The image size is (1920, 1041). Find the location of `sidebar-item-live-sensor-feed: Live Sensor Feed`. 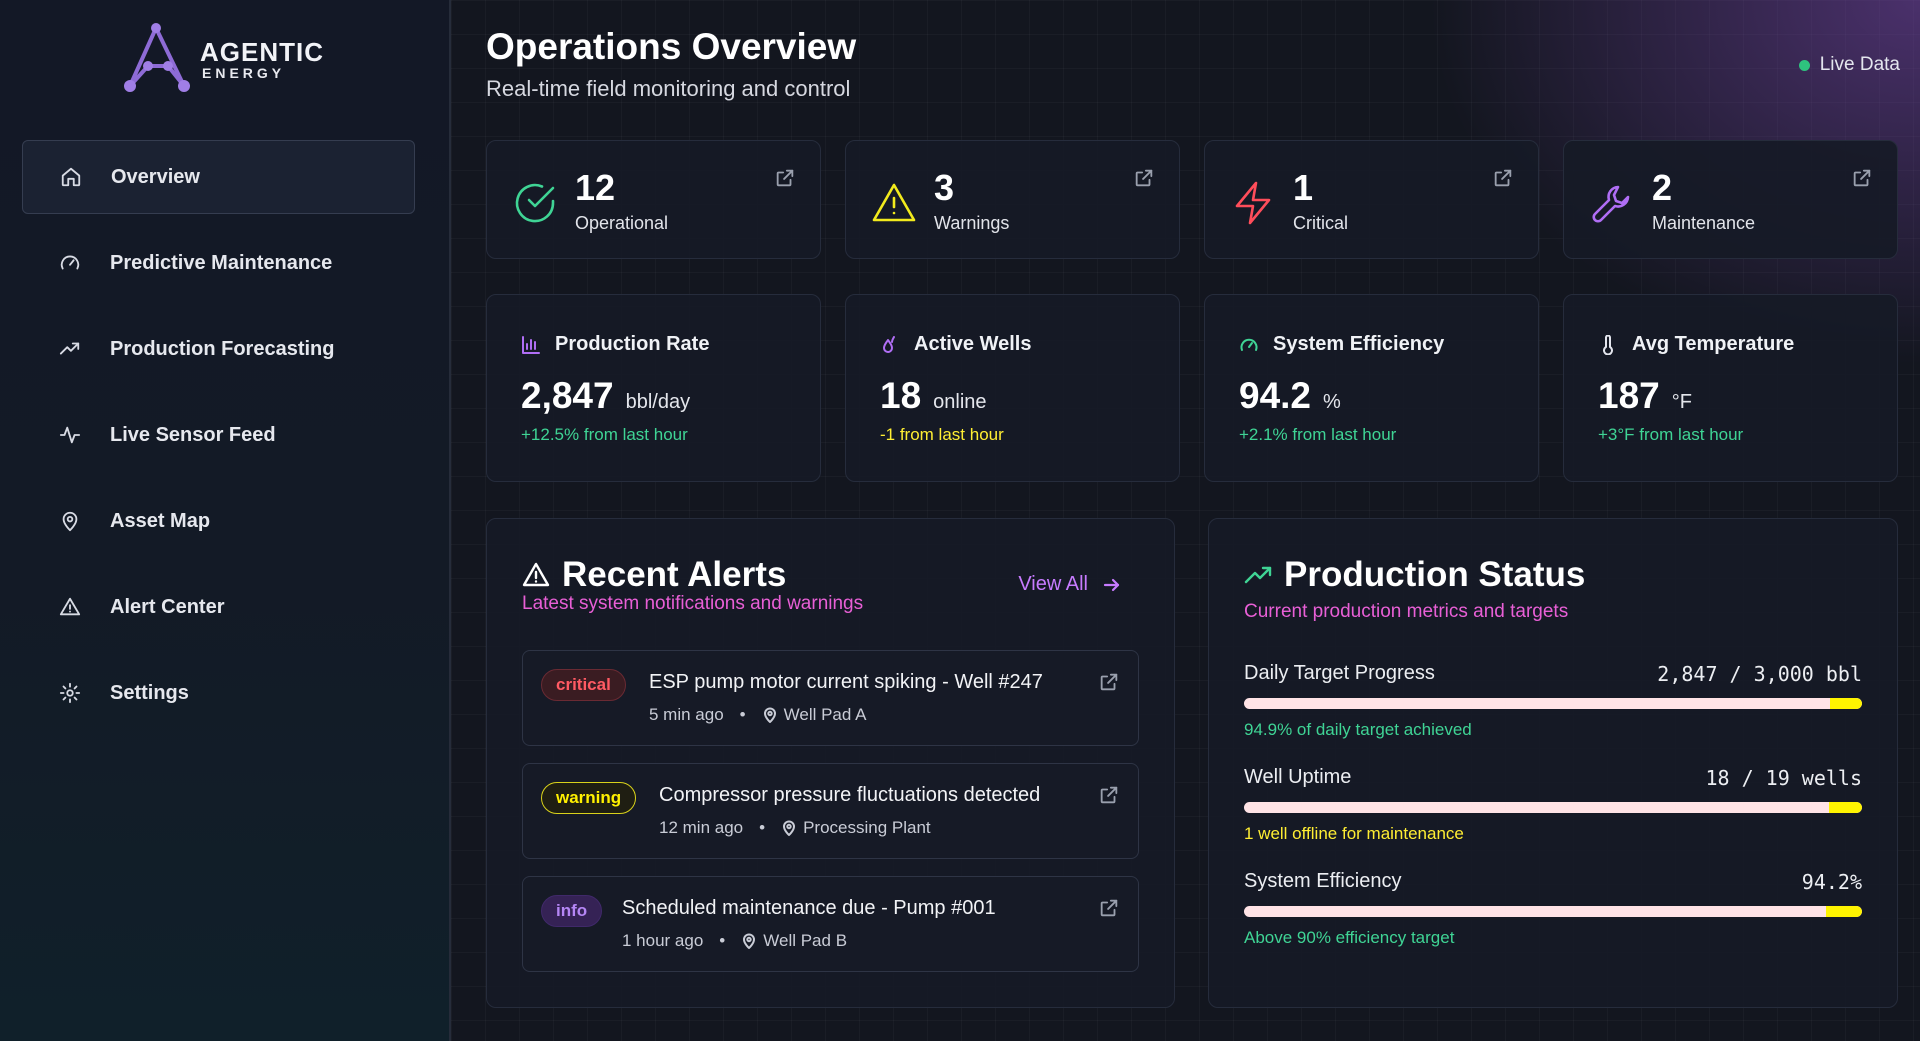

sidebar-item-live-sensor-feed: Live Sensor Feed is located at coordinates (218, 435).